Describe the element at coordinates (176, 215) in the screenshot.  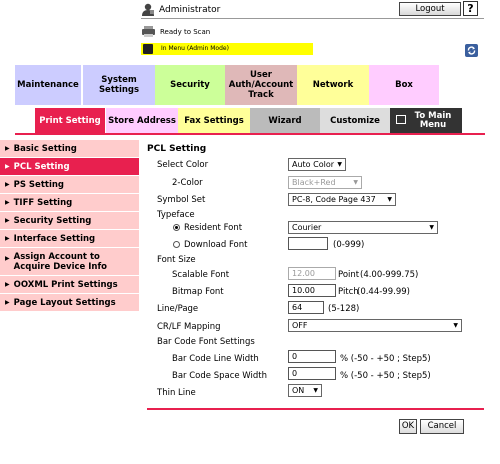
I see `typeface-label: Typeface` at that location.